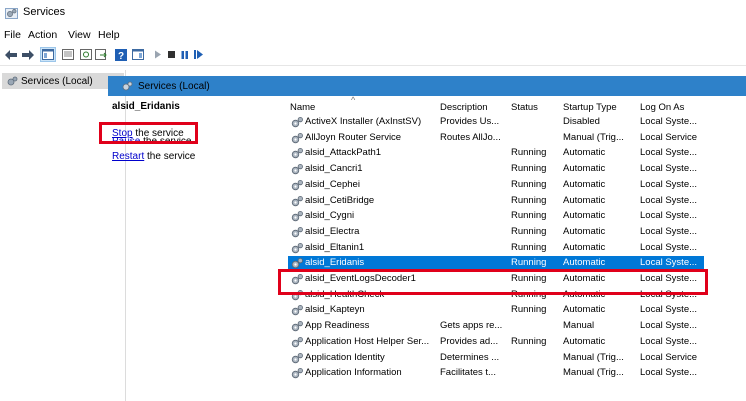  I want to click on export-icon, so click(101, 54).